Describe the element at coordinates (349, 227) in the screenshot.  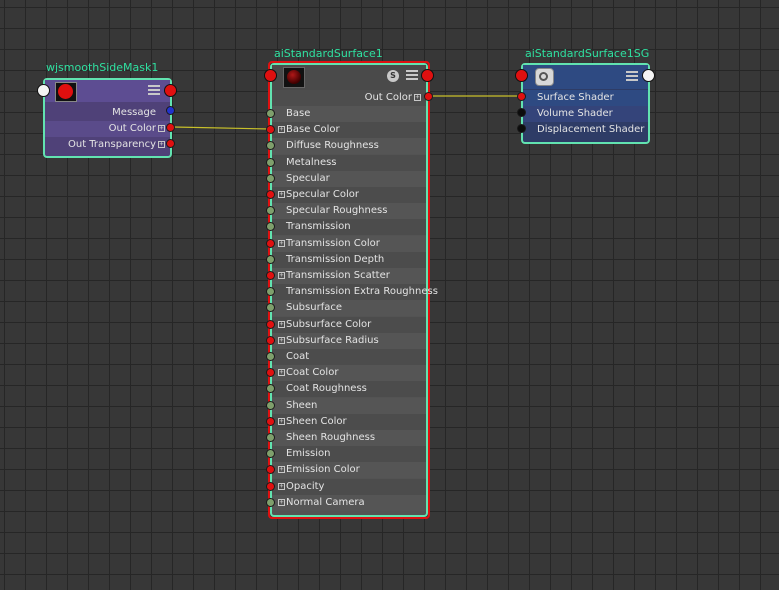
I see `surface-attr-row: Transmission` at that location.